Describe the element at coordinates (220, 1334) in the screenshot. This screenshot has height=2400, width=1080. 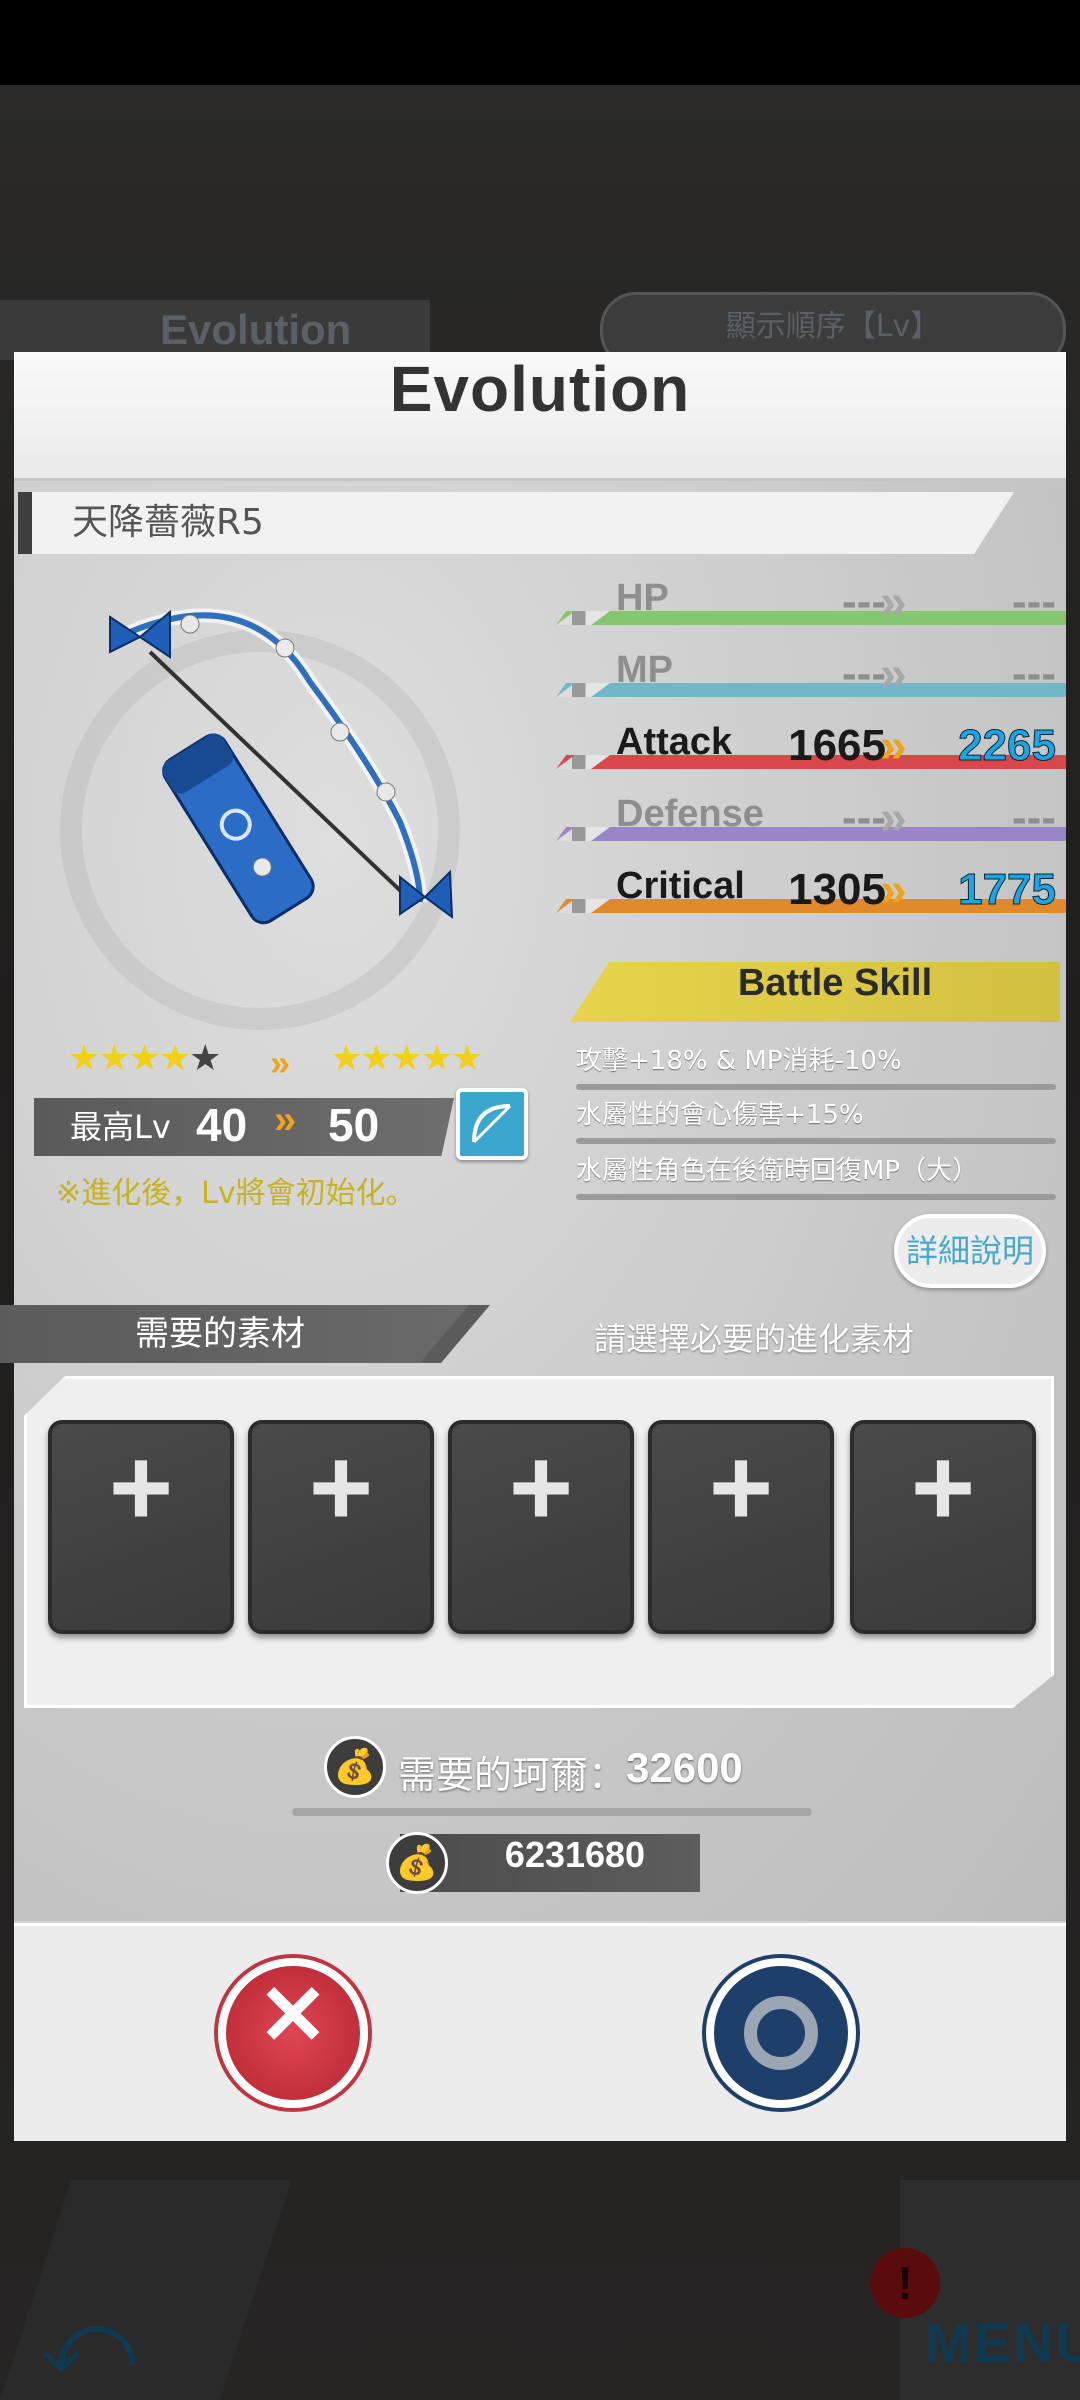
I see `materials-tab-label: 需要的素材` at that location.